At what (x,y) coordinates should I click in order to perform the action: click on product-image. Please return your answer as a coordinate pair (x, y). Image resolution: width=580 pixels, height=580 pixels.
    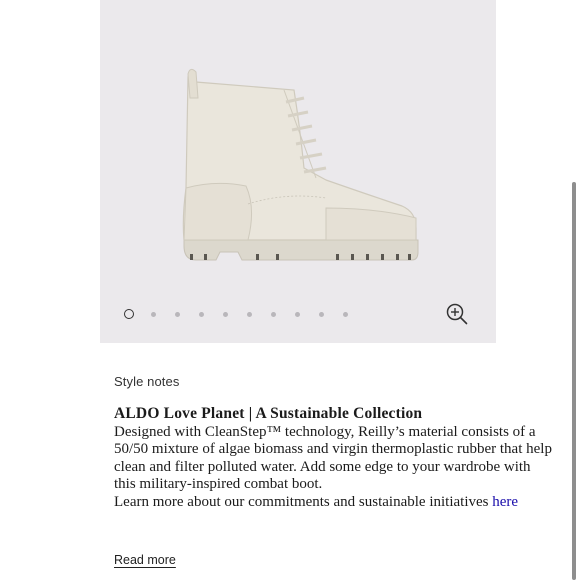
    Looking at the image, I should click on (299, 168).